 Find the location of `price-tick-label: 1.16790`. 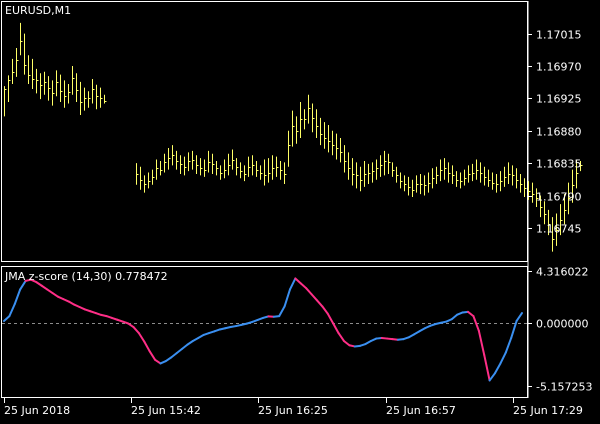

price-tick-label: 1.16790 is located at coordinates (559, 197).